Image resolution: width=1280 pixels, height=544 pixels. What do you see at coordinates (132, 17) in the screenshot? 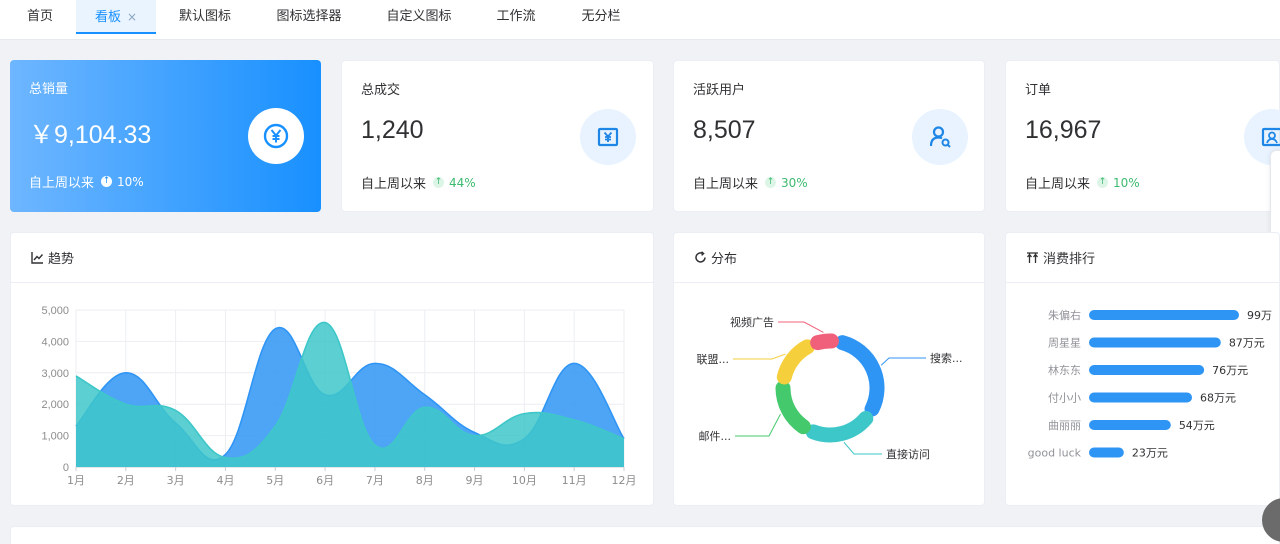
I see `close-icon: ×` at bounding box center [132, 17].